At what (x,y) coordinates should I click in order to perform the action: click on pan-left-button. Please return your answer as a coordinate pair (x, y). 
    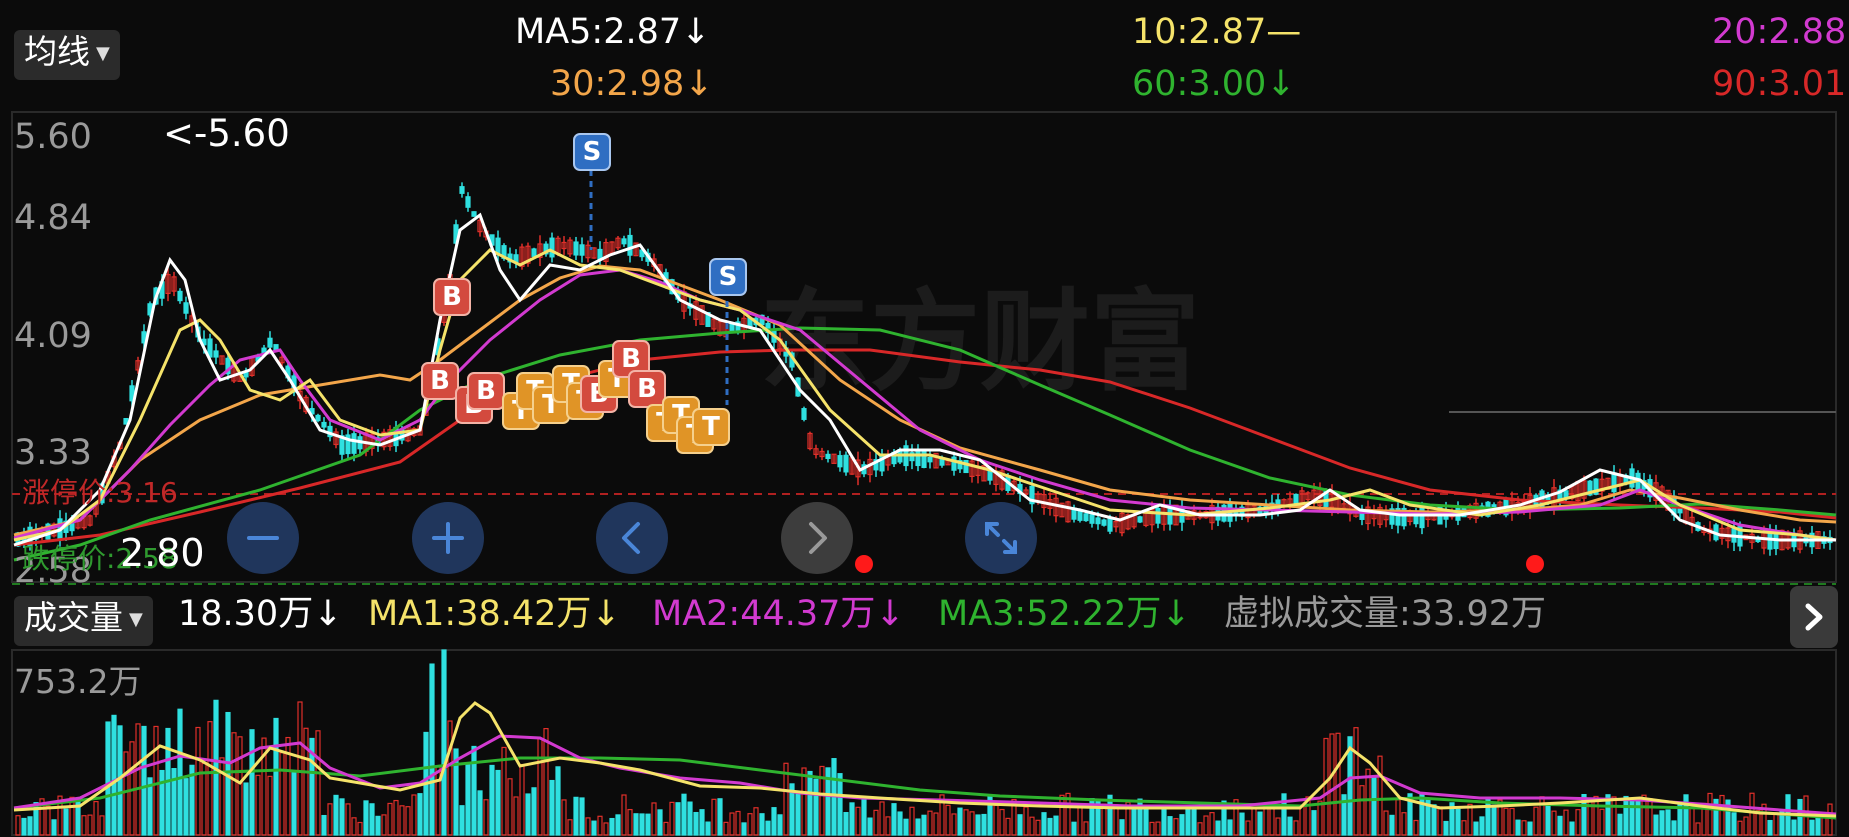
    Looking at the image, I should click on (632, 538).